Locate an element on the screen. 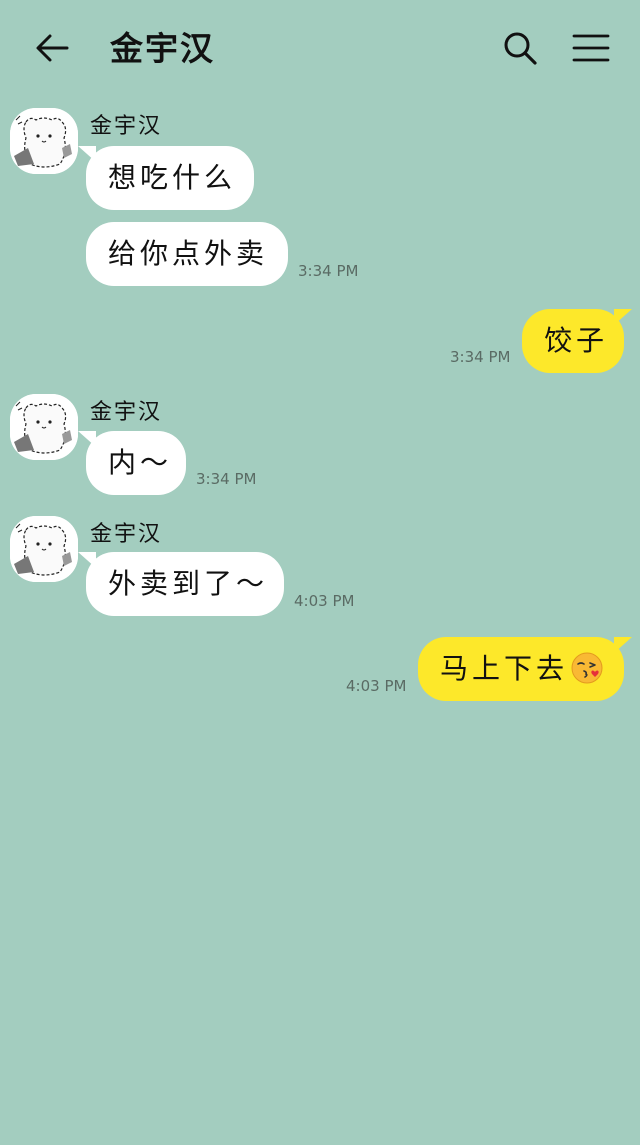  chat-title: 金宇汉 is located at coordinates (162, 48).